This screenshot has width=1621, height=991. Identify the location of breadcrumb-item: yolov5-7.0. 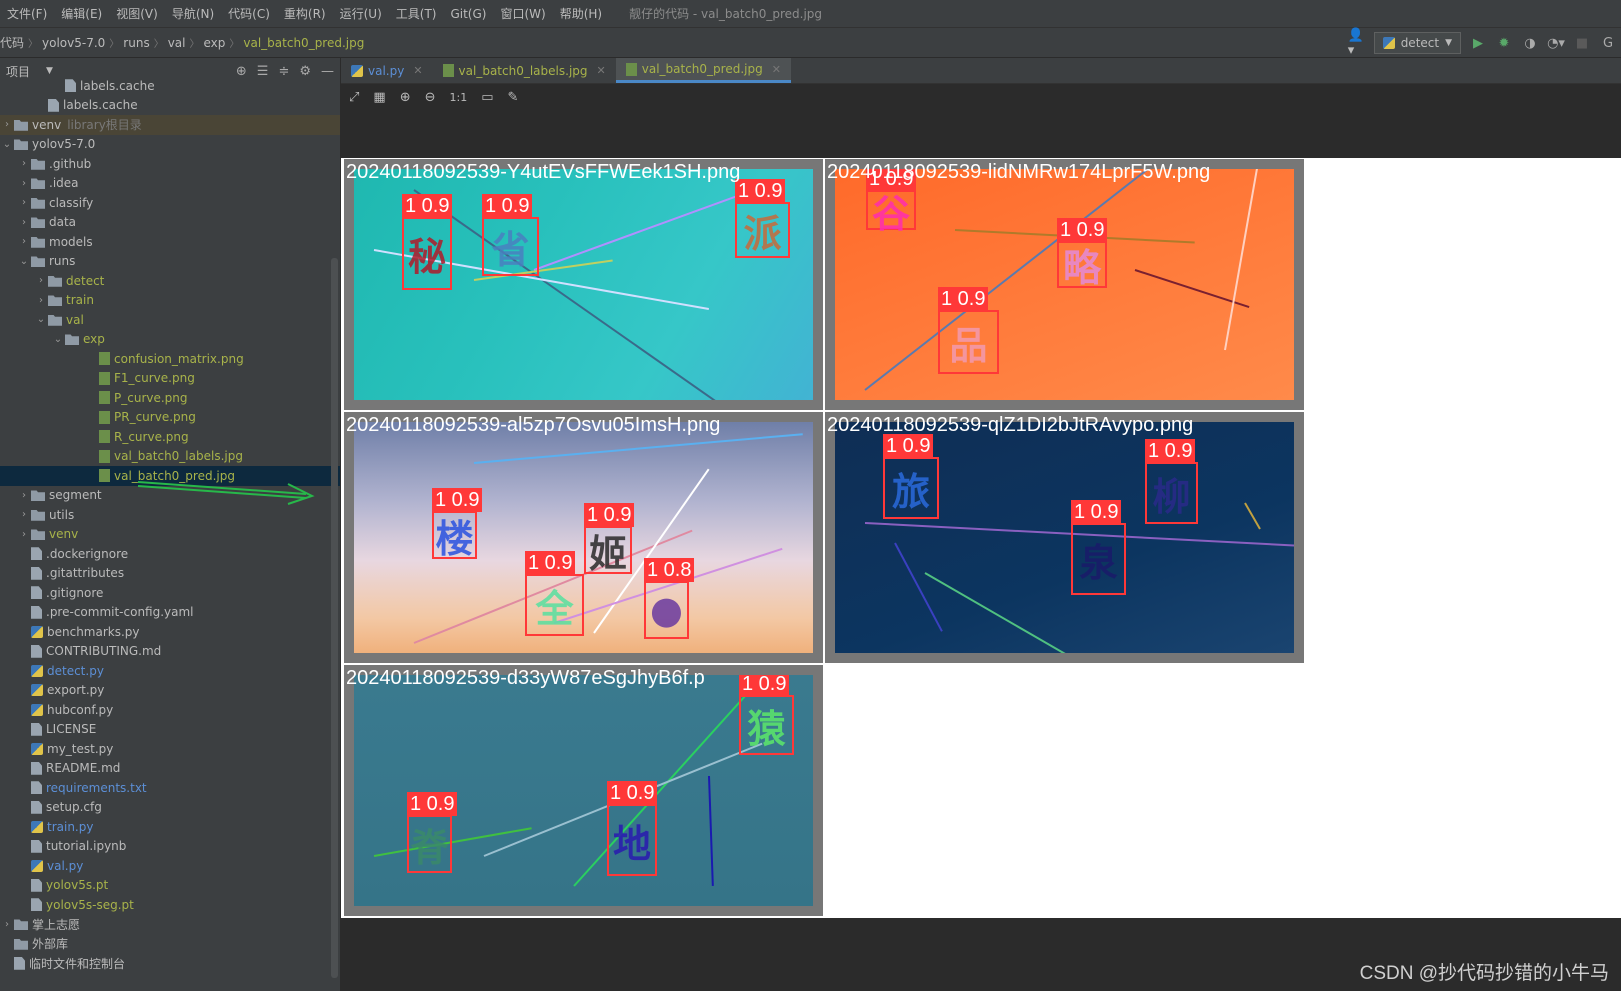
(73, 43).